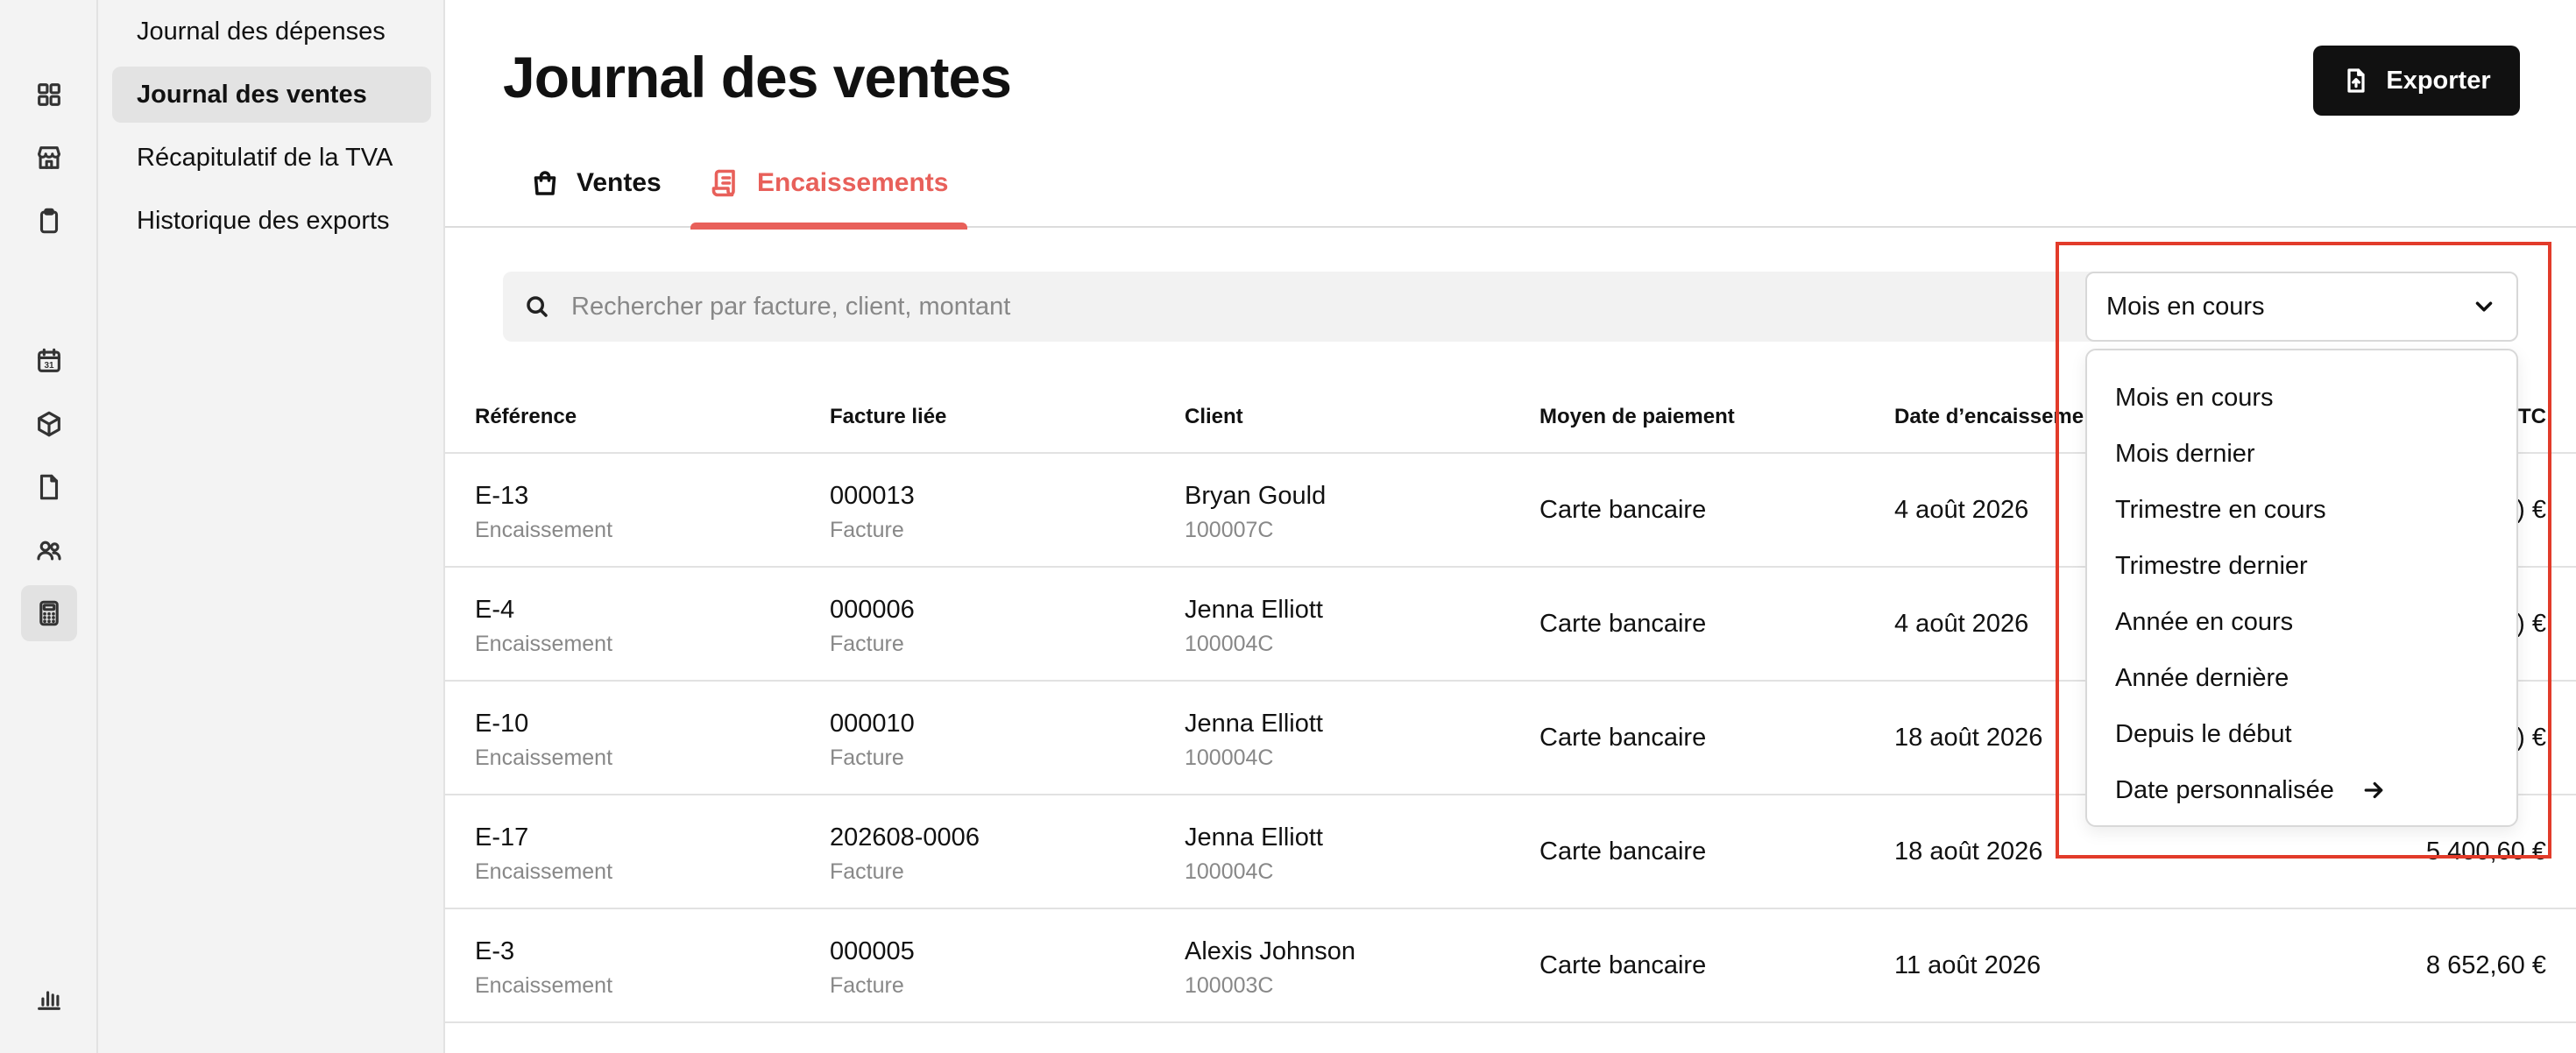 The width and height of the screenshot is (2576, 1053). Describe the element at coordinates (49, 95) in the screenshot. I see `dashboard-icon` at that location.